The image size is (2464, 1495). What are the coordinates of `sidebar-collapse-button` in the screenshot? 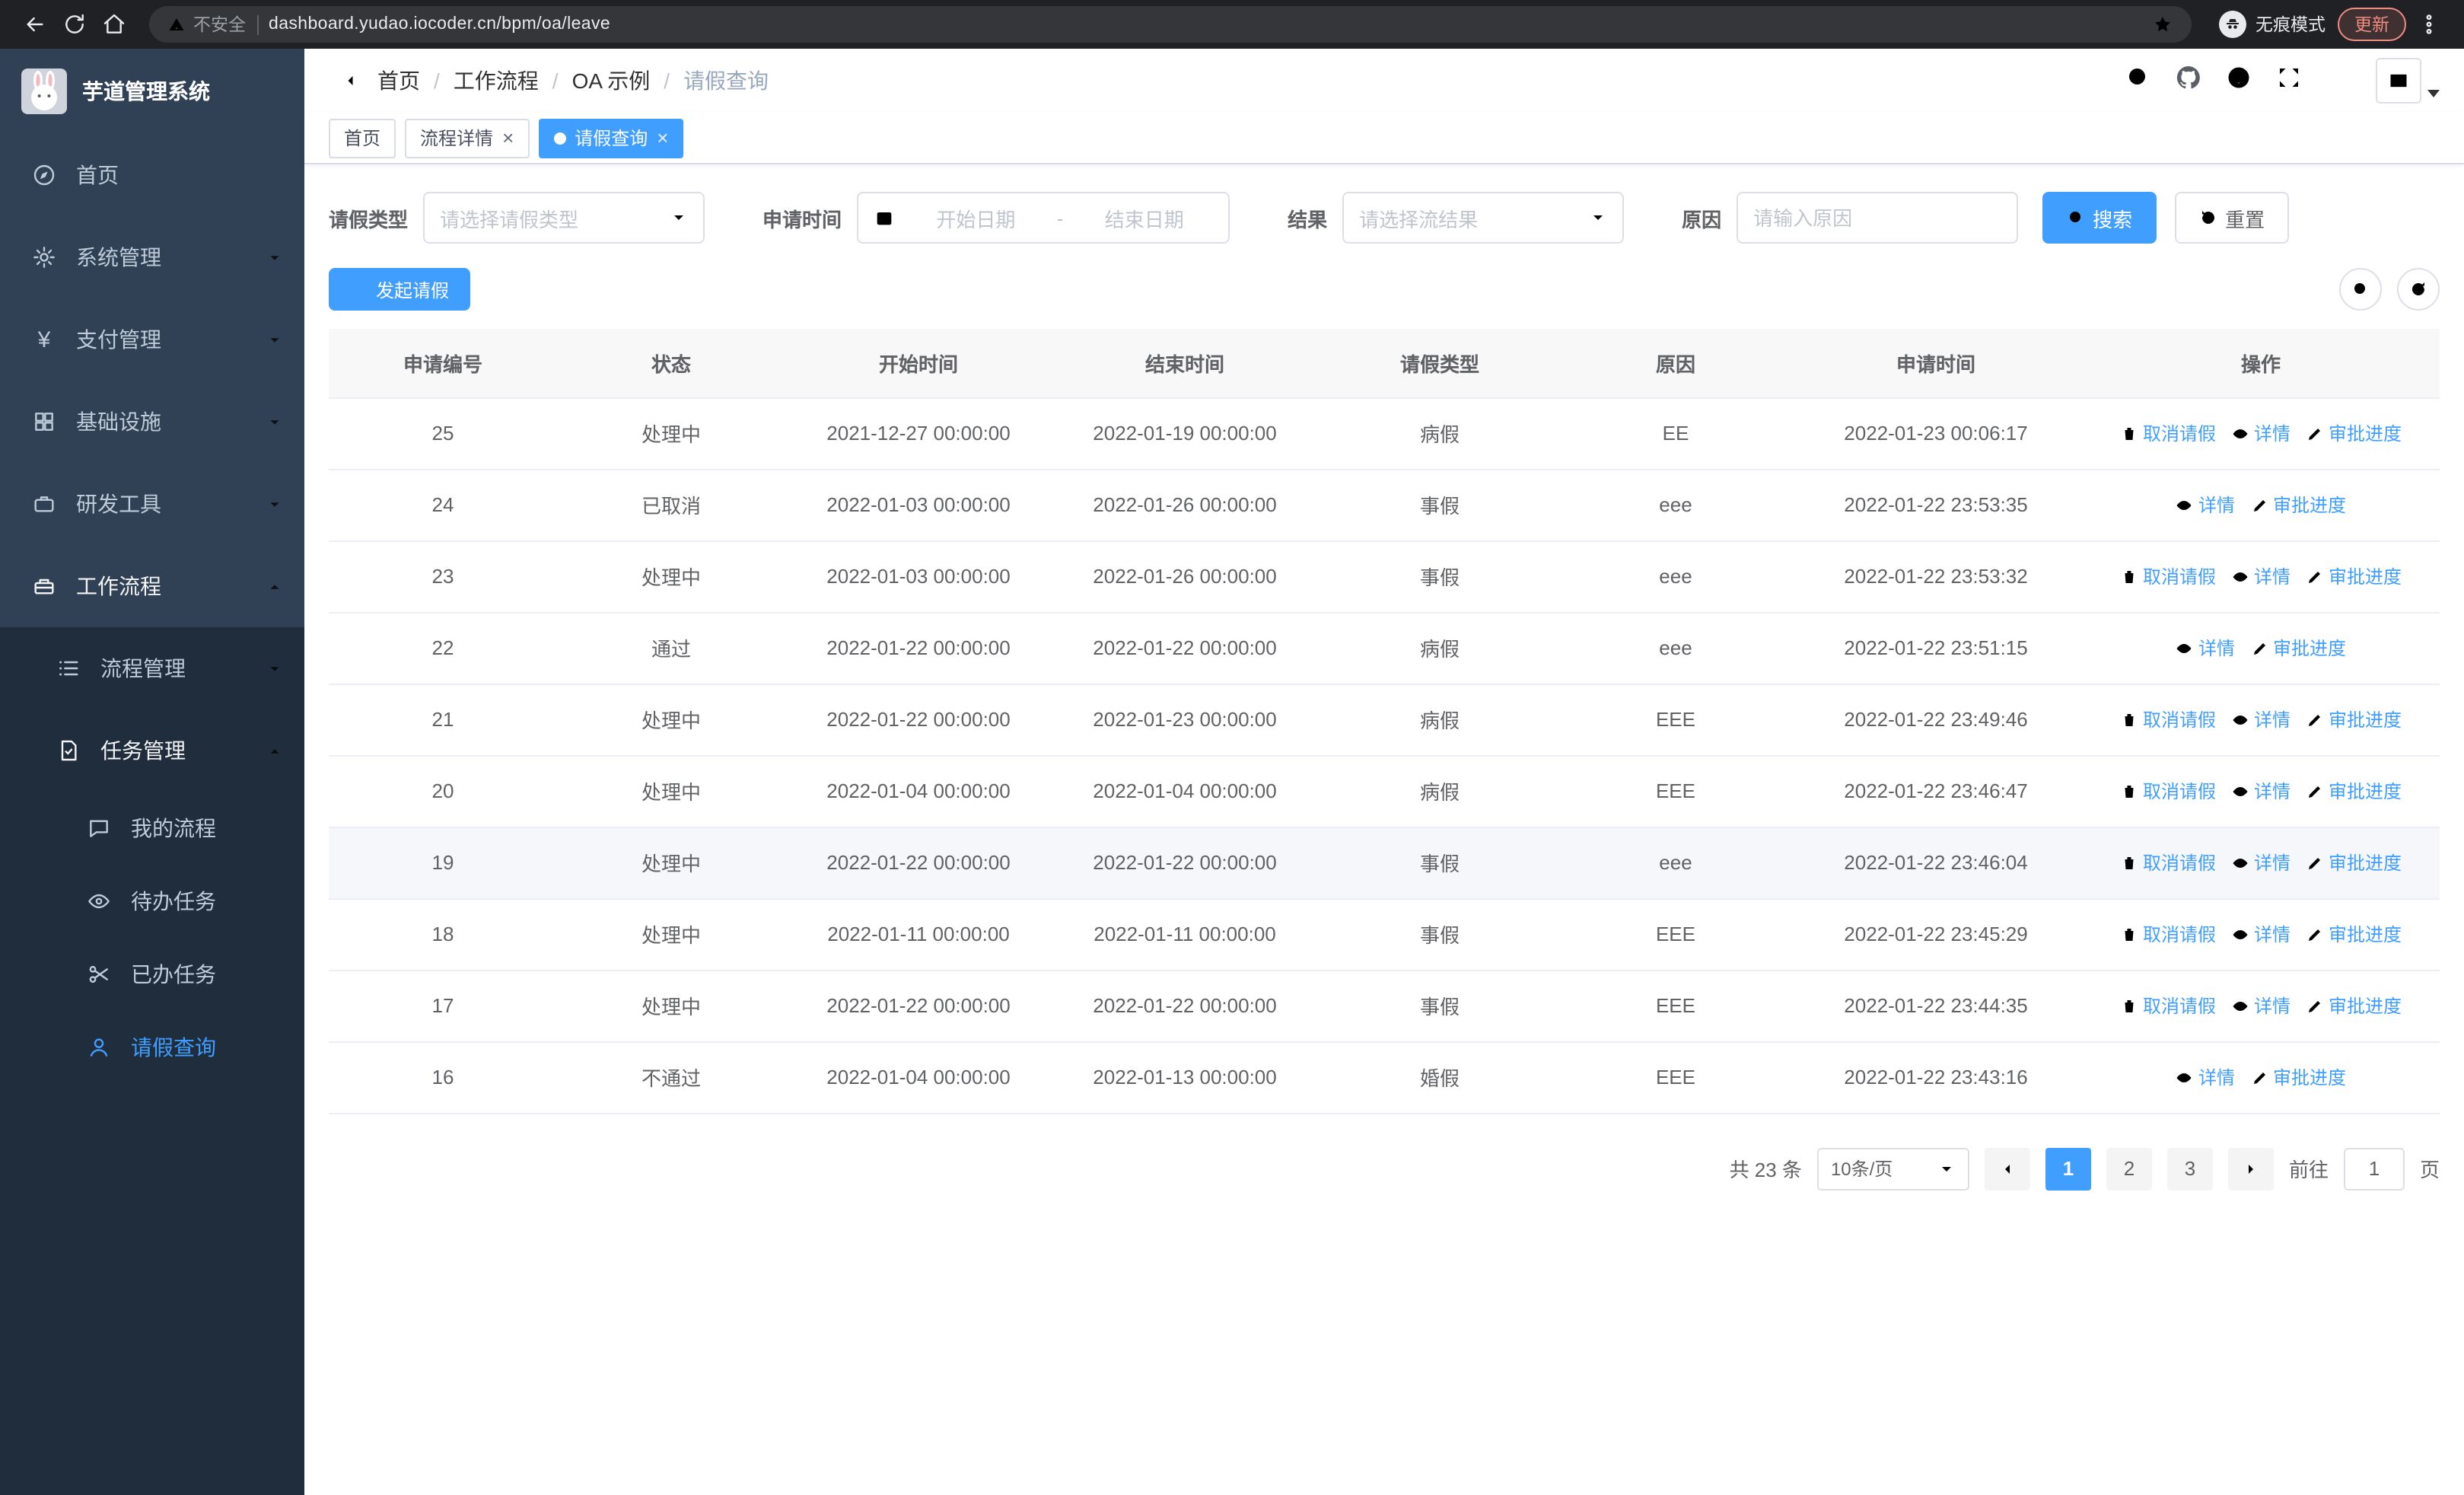 It's located at (342, 81).